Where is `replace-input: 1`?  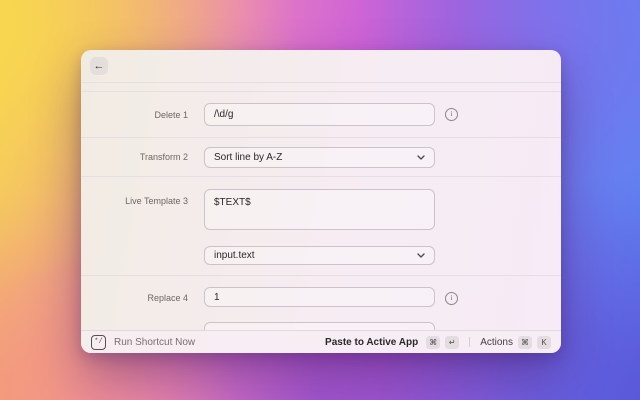
replace-input: 1 is located at coordinates (319, 297).